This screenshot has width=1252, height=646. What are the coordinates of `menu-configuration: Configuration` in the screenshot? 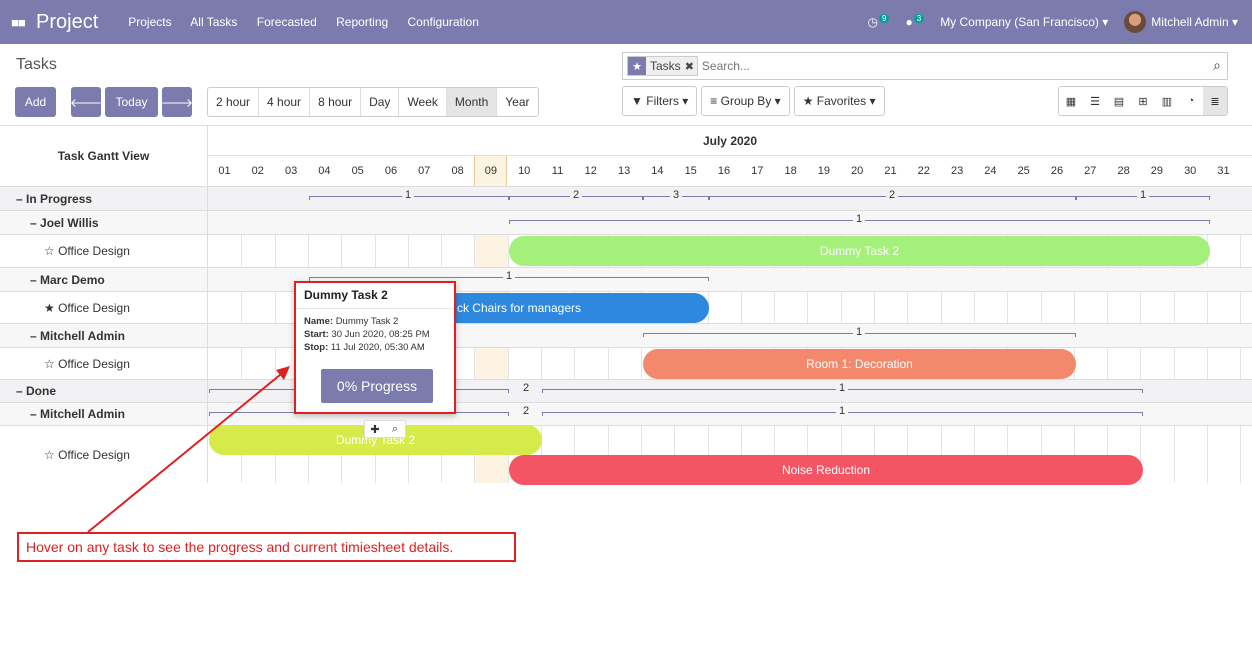 It's located at (443, 22).